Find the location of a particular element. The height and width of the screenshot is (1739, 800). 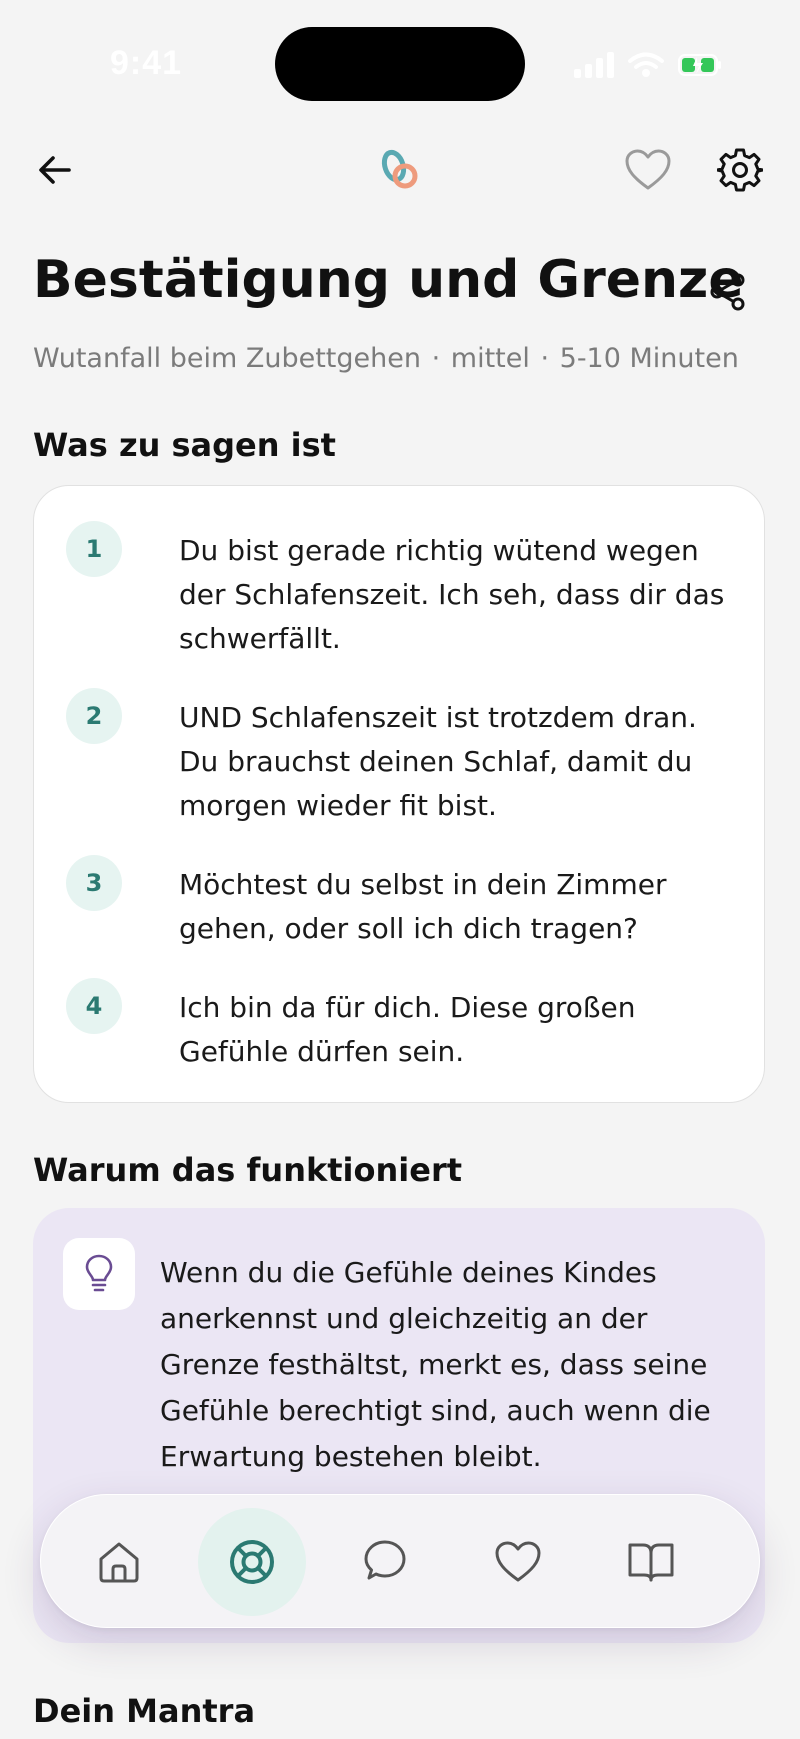

favorite-button is located at coordinates (648, 170).